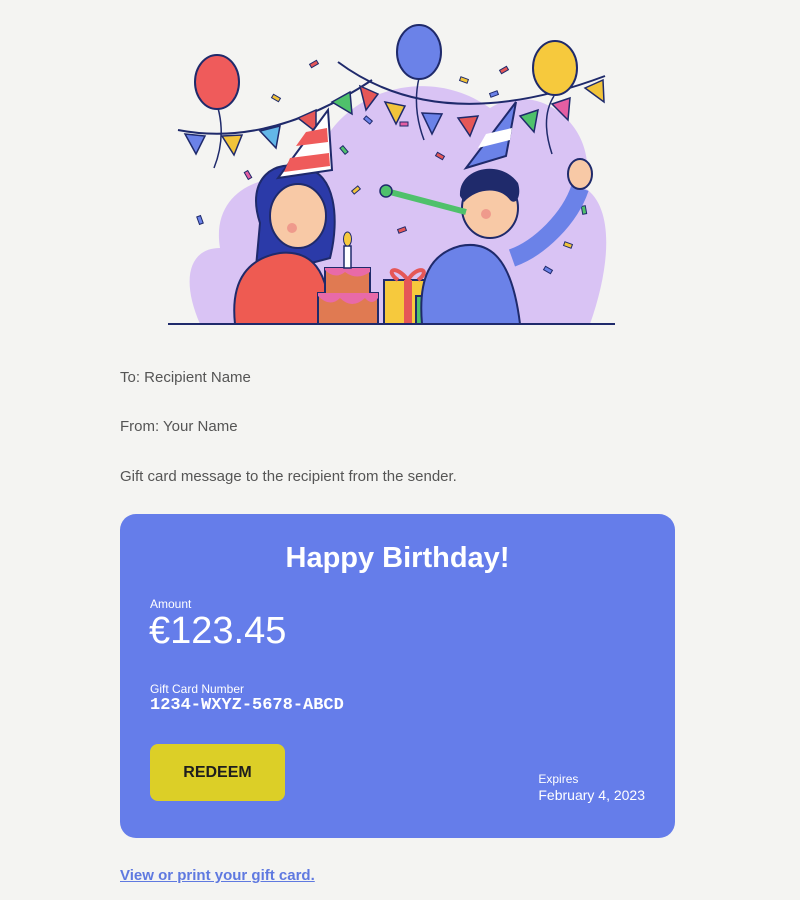 Image resolution: width=800 pixels, height=900 pixels. I want to click on card-title: Happy Birthday!, so click(397, 558).